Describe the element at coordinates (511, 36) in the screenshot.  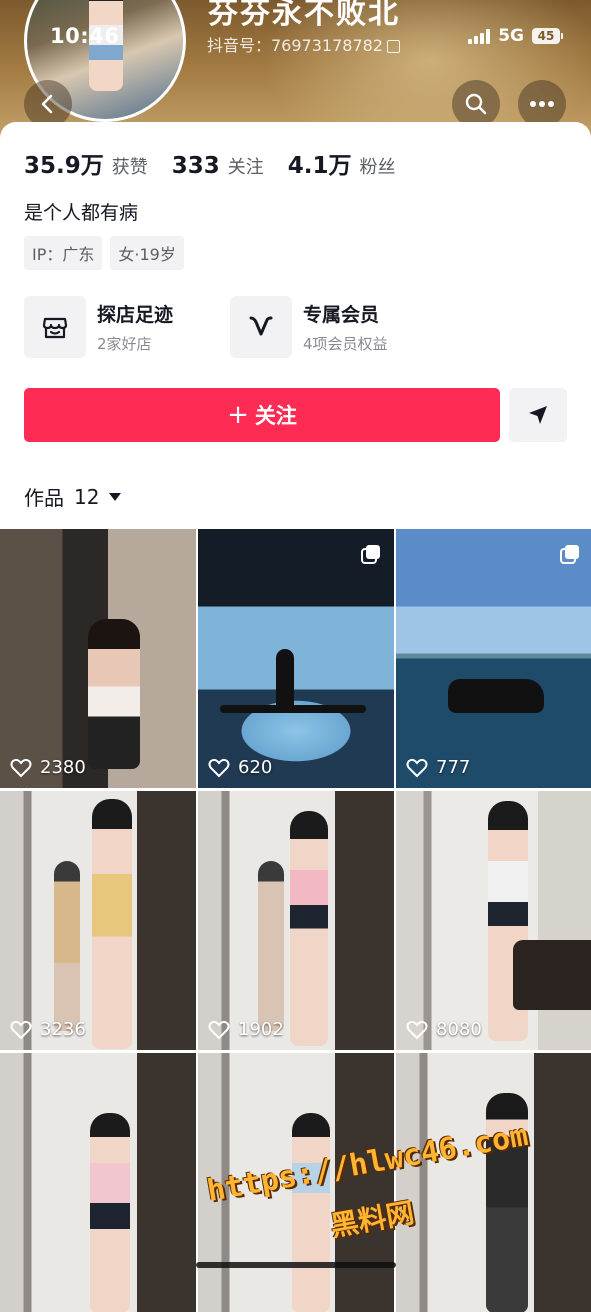
I see `network-type: 5G` at that location.